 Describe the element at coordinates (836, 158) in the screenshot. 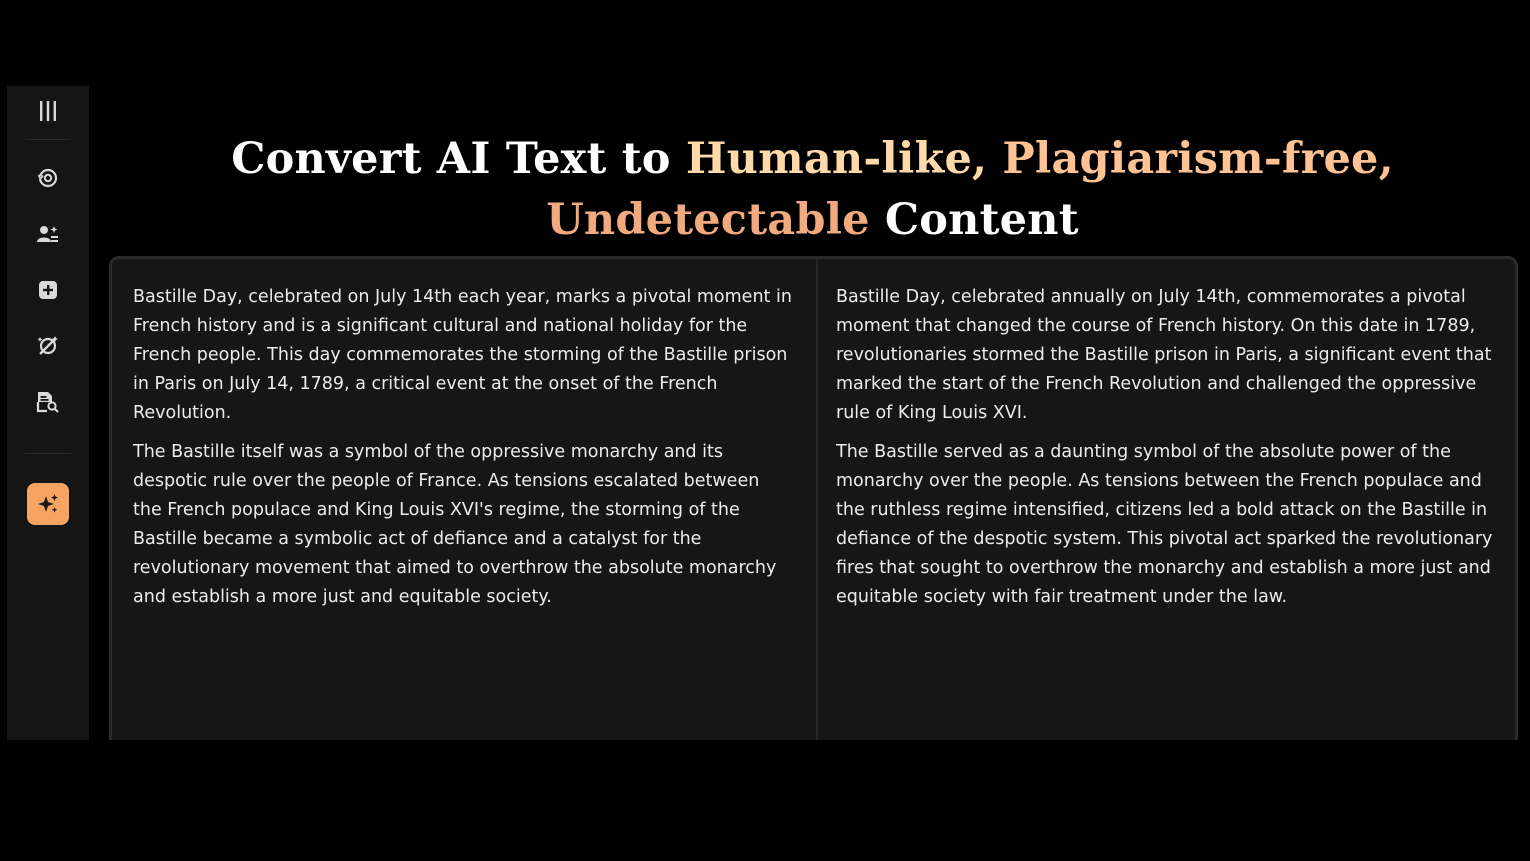

I see `title-highlight-human-like: Human-like,` at that location.